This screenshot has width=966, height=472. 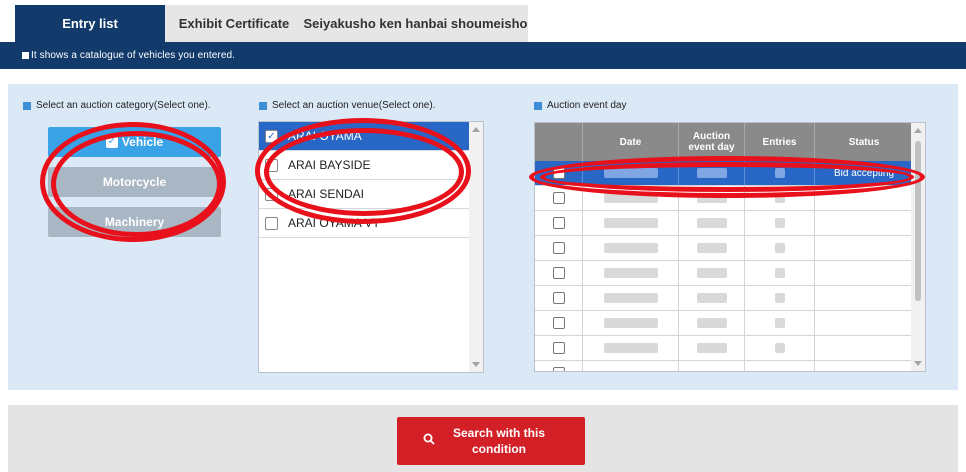 I want to click on category-machinery-button: Machinery, so click(x=134, y=222).